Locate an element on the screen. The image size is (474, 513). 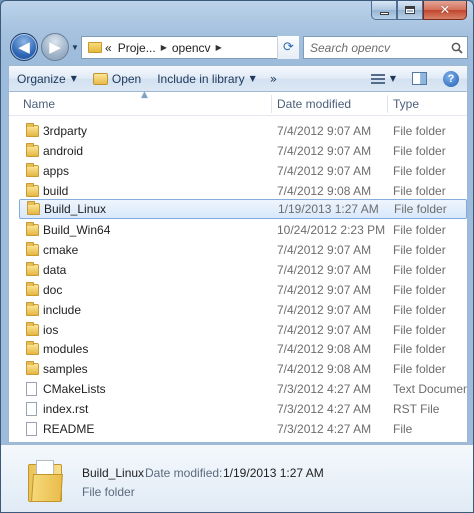
address-bar: « Proje... ▶ opencv ▶ ▼ is located at coordinates (190, 47).